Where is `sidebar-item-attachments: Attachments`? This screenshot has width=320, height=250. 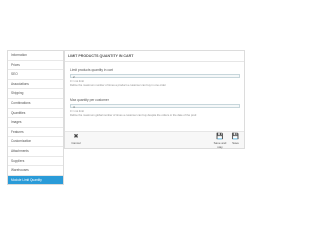 sidebar-item-attachments: Attachments is located at coordinates (35, 152).